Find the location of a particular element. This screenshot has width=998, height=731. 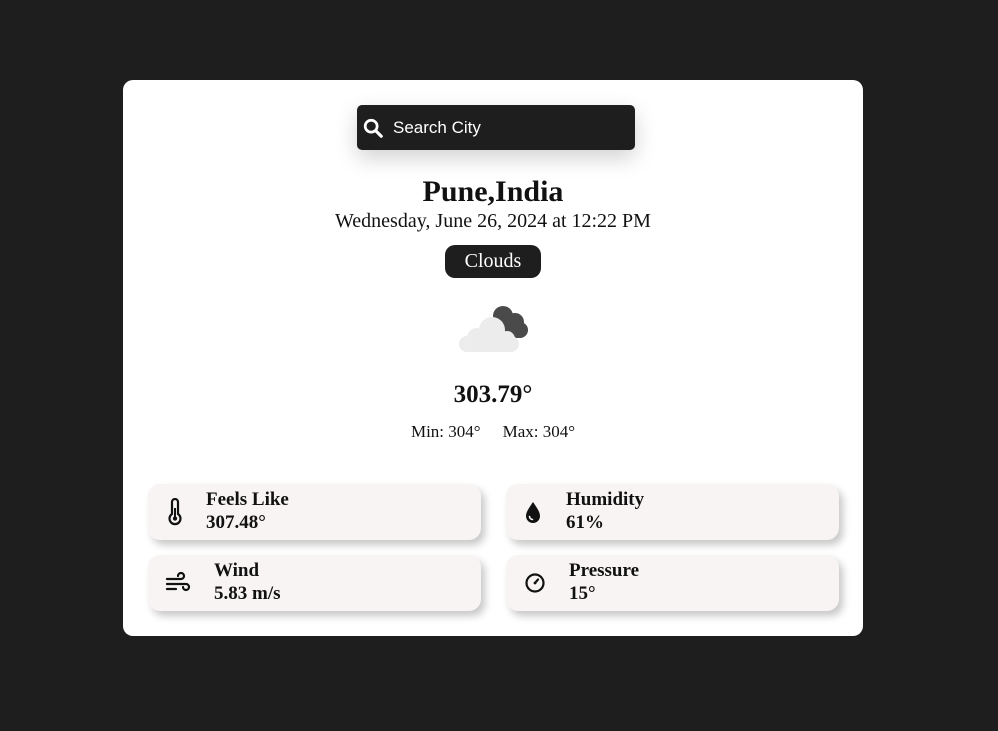

gauge-icon is located at coordinates (535, 583).